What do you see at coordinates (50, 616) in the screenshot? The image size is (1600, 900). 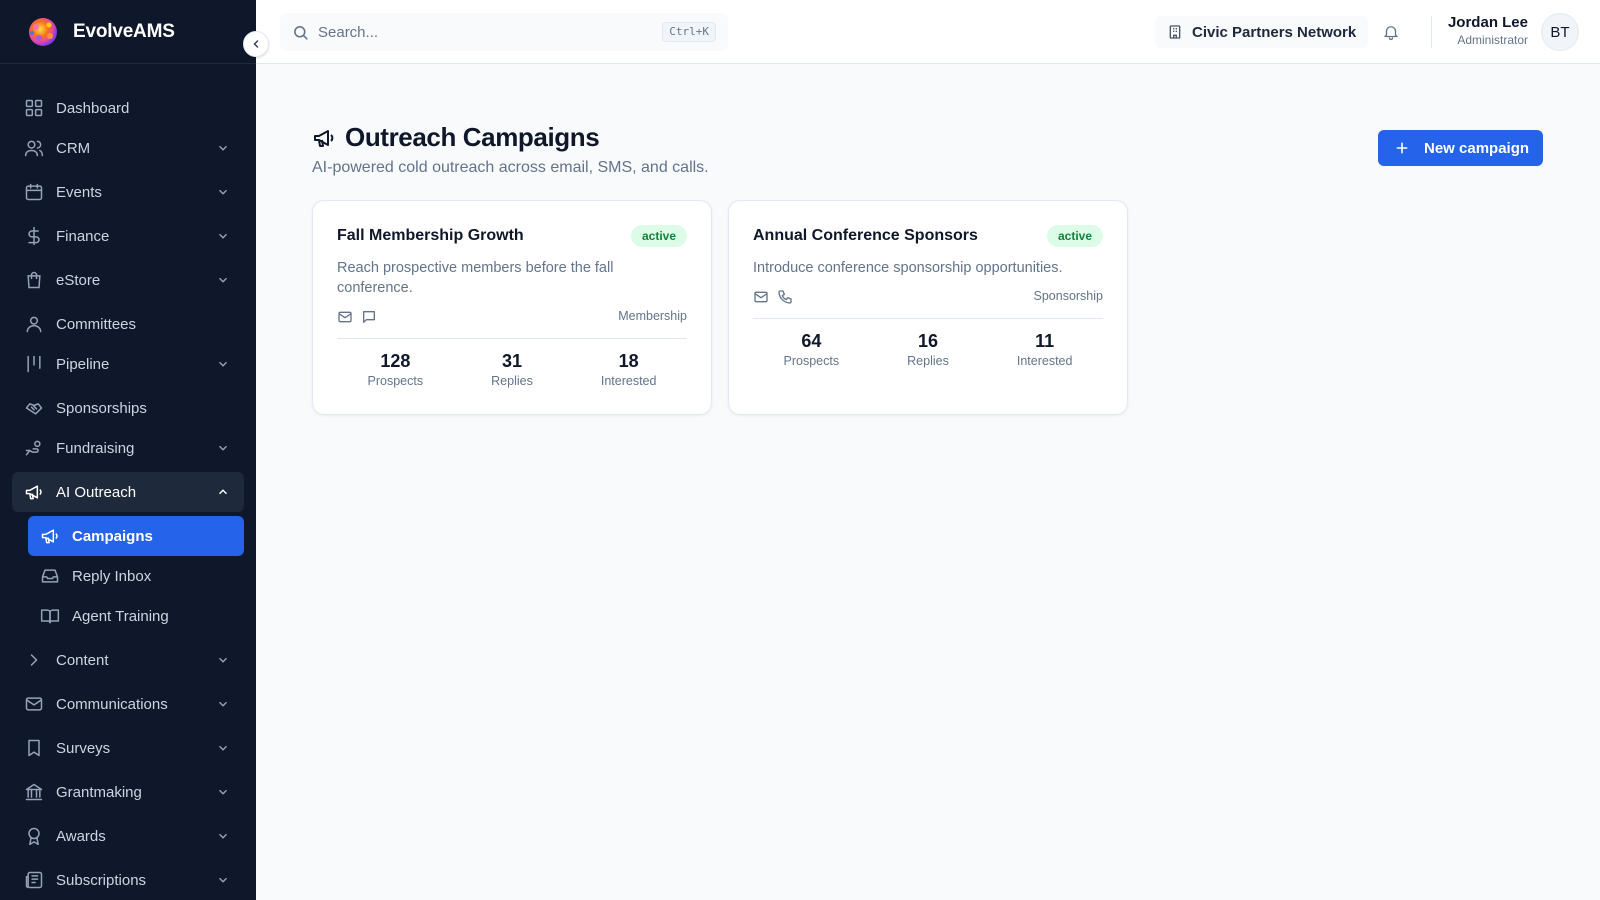 I see `book-open-icon` at bounding box center [50, 616].